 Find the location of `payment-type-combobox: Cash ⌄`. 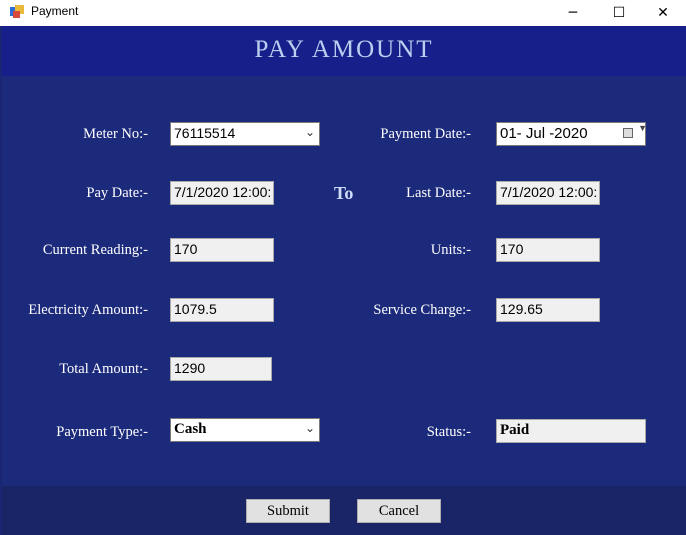

payment-type-combobox: Cash ⌄ is located at coordinates (245, 430).